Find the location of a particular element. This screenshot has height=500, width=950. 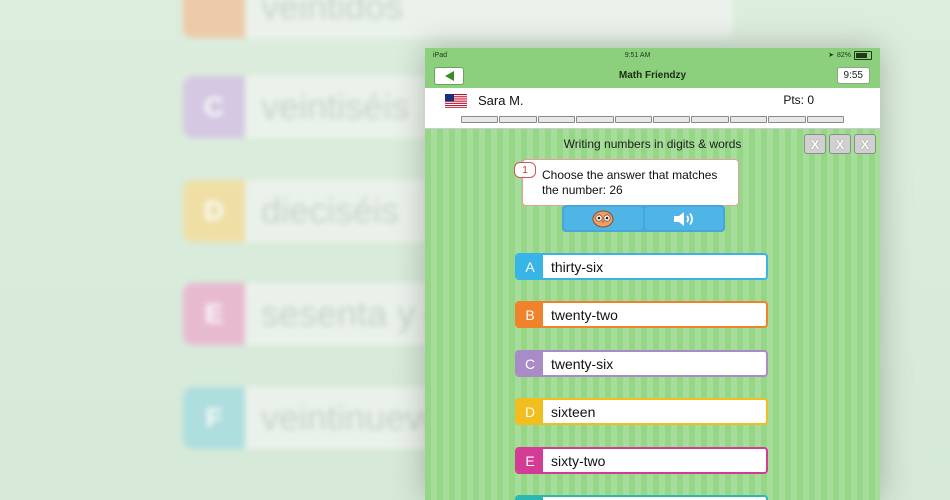

player-name: Sara M. is located at coordinates (501, 100).